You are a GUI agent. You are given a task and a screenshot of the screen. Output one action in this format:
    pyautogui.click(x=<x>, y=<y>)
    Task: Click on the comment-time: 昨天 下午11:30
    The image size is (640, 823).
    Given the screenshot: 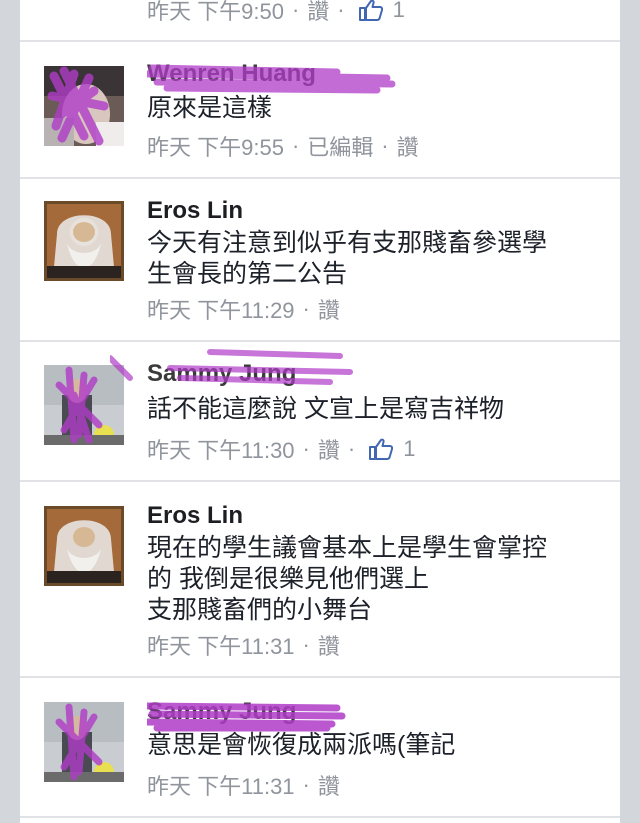 What is the action you would take?
    pyautogui.click(x=221, y=449)
    